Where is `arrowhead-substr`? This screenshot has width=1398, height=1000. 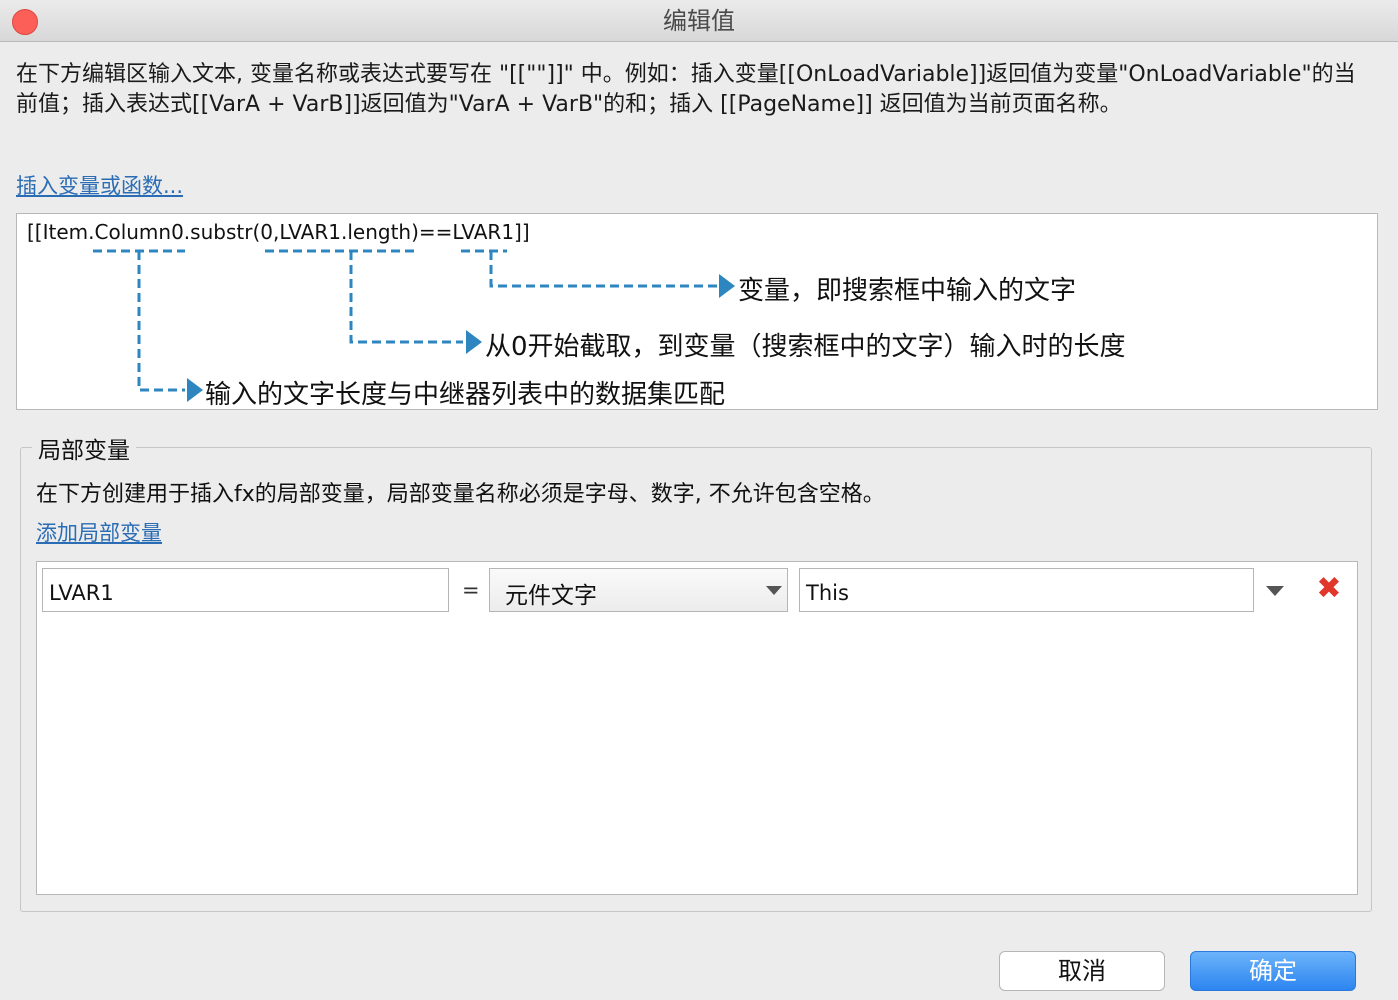
arrowhead-substr is located at coordinates (474, 342).